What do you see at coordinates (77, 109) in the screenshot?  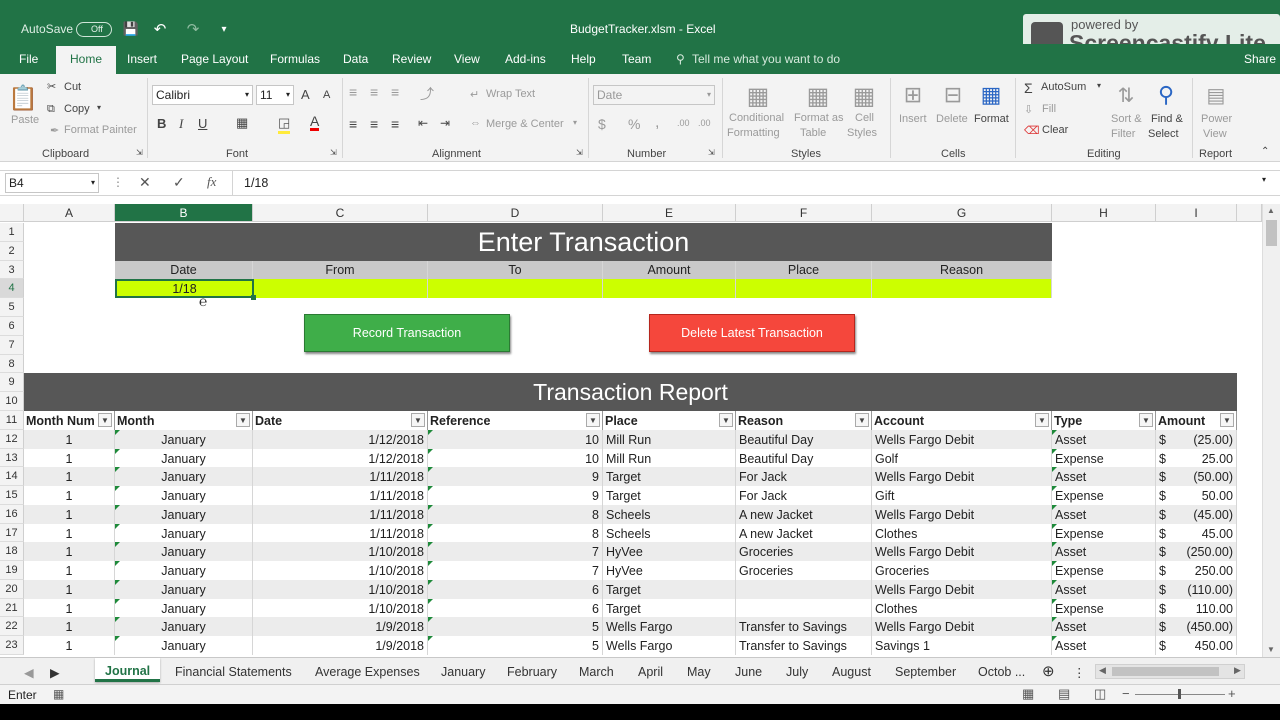 I see `copy-button: Copy` at bounding box center [77, 109].